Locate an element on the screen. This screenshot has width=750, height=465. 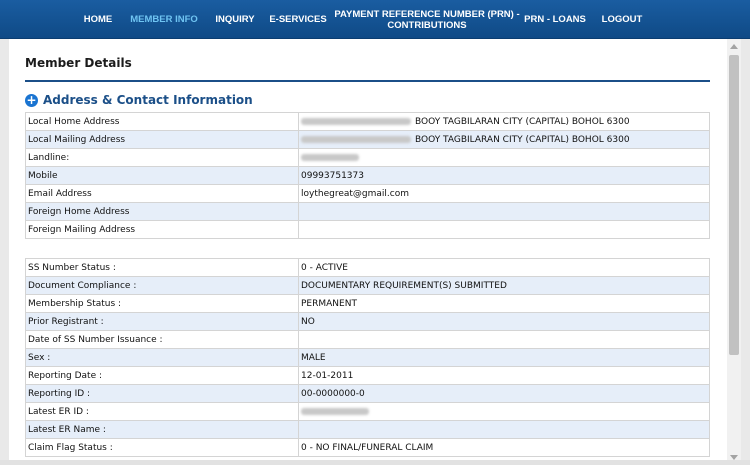
row-value-cell: 0 - NO FINAL/FUNERAL CLAIM is located at coordinates (504, 447).